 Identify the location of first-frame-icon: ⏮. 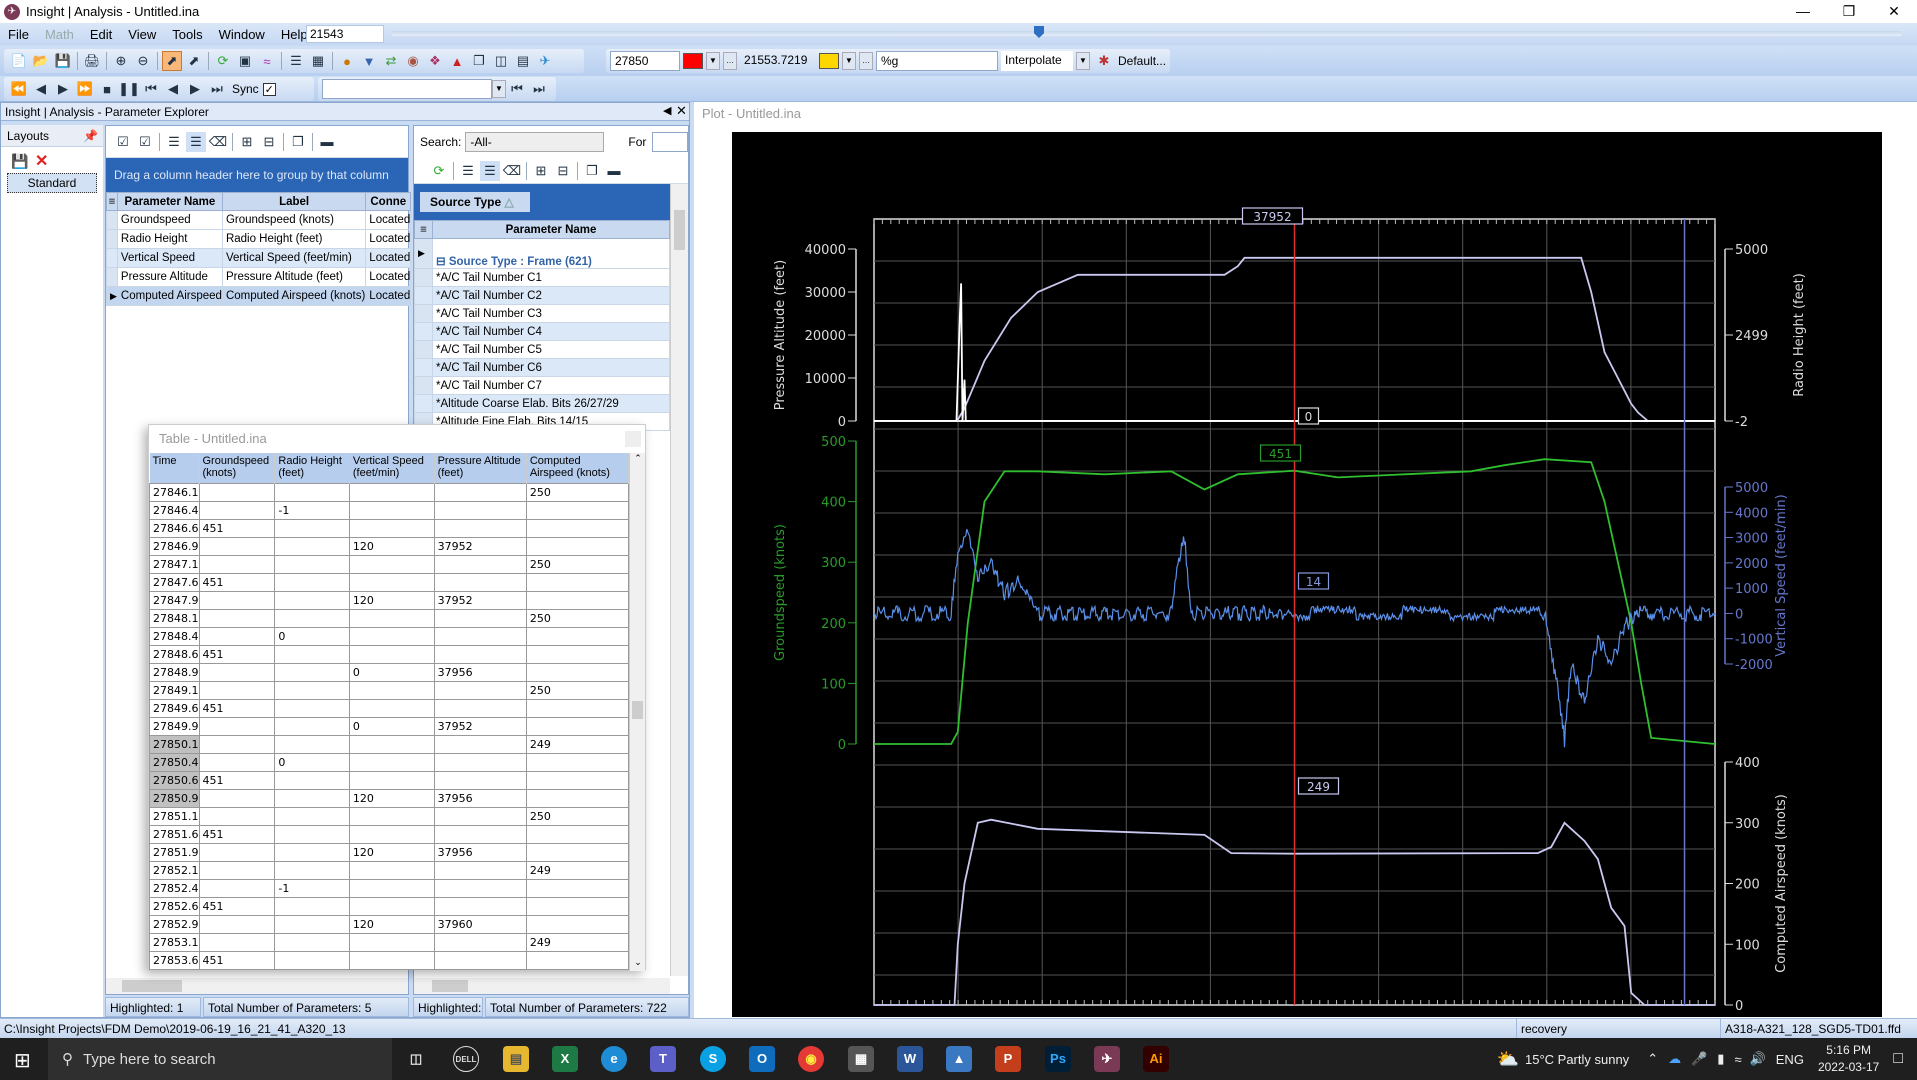
(151, 89).